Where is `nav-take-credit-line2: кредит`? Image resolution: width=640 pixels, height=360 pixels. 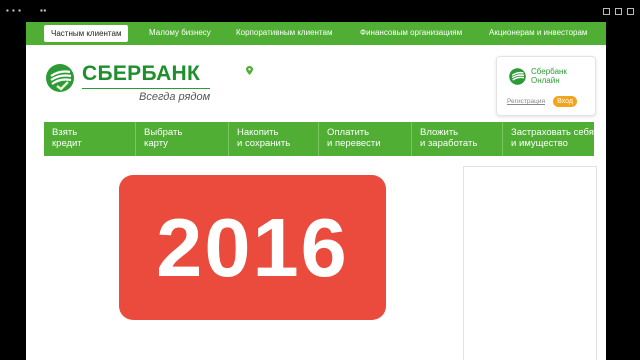
nav-take-credit-line2: кредит is located at coordinates (67, 143).